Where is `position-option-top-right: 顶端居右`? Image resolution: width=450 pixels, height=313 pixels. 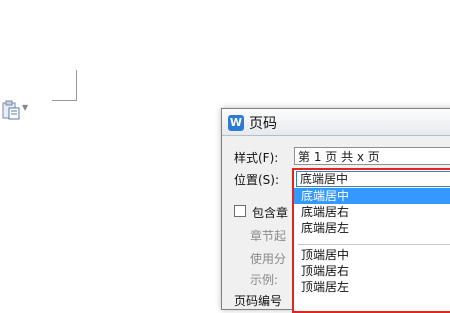 position-option-top-right: 顶端居右 is located at coordinates (372, 271).